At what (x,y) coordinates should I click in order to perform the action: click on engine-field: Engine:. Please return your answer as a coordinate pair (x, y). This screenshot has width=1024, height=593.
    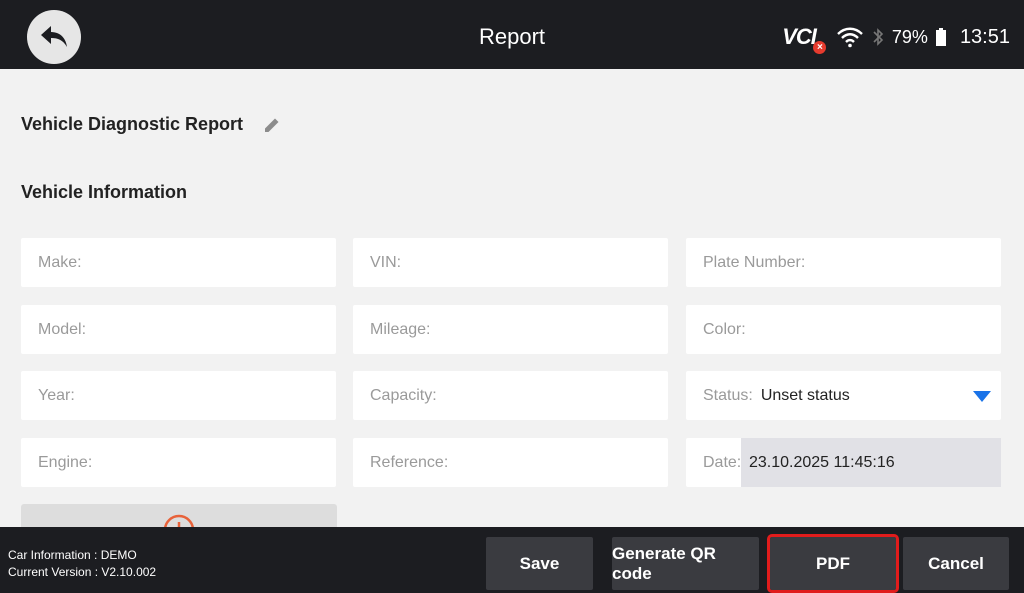
    Looking at the image, I should click on (178, 462).